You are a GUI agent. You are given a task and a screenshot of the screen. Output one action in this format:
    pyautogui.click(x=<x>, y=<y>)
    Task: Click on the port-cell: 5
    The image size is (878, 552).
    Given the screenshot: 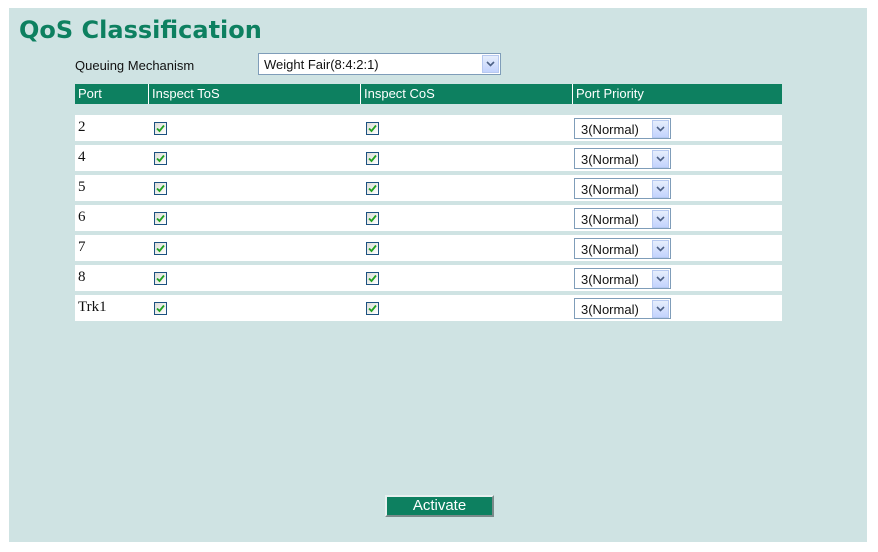 What is the action you would take?
    pyautogui.click(x=82, y=187)
    